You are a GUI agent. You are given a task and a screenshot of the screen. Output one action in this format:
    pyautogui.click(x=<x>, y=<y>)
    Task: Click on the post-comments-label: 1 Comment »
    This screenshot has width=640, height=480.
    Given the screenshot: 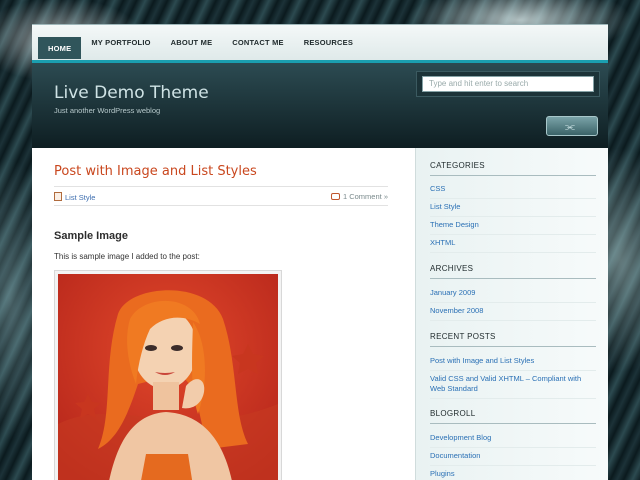 What is the action you would take?
    pyautogui.click(x=365, y=196)
    